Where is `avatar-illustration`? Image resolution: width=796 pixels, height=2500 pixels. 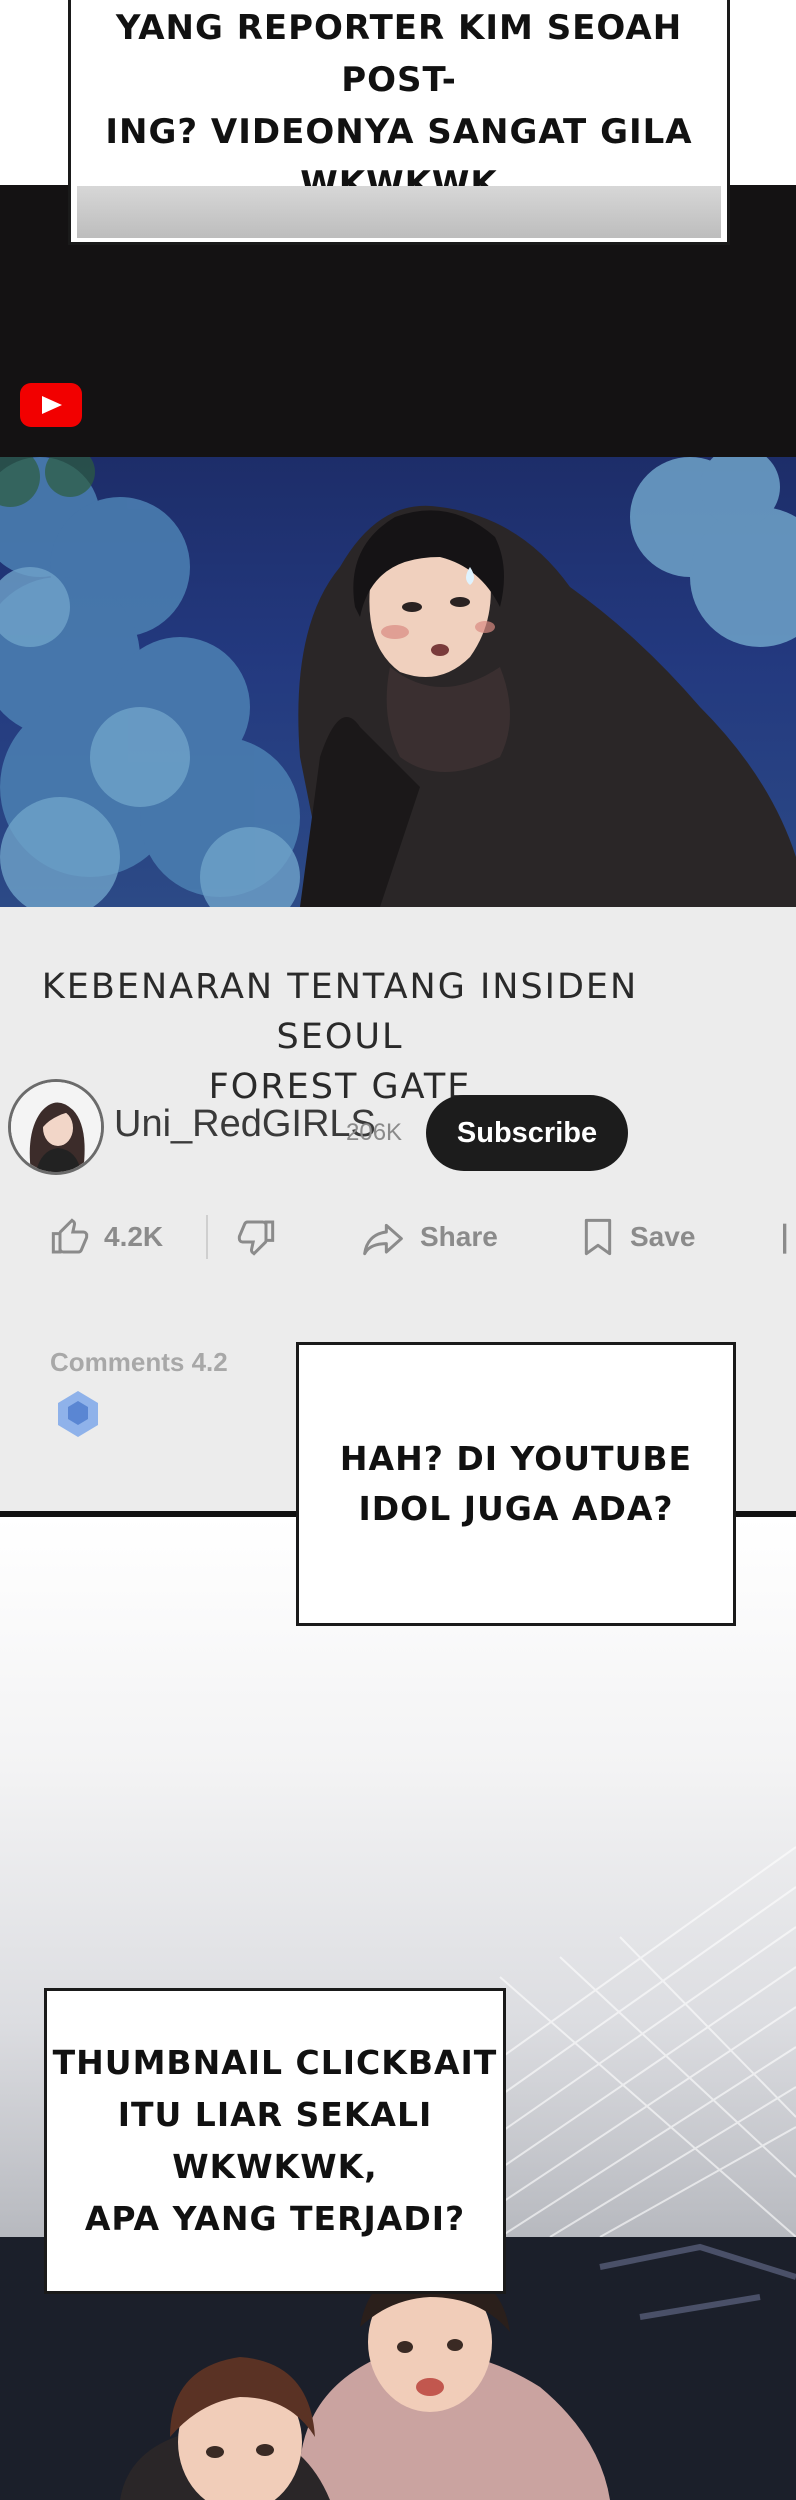
avatar-illustration is located at coordinates (56, 1127).